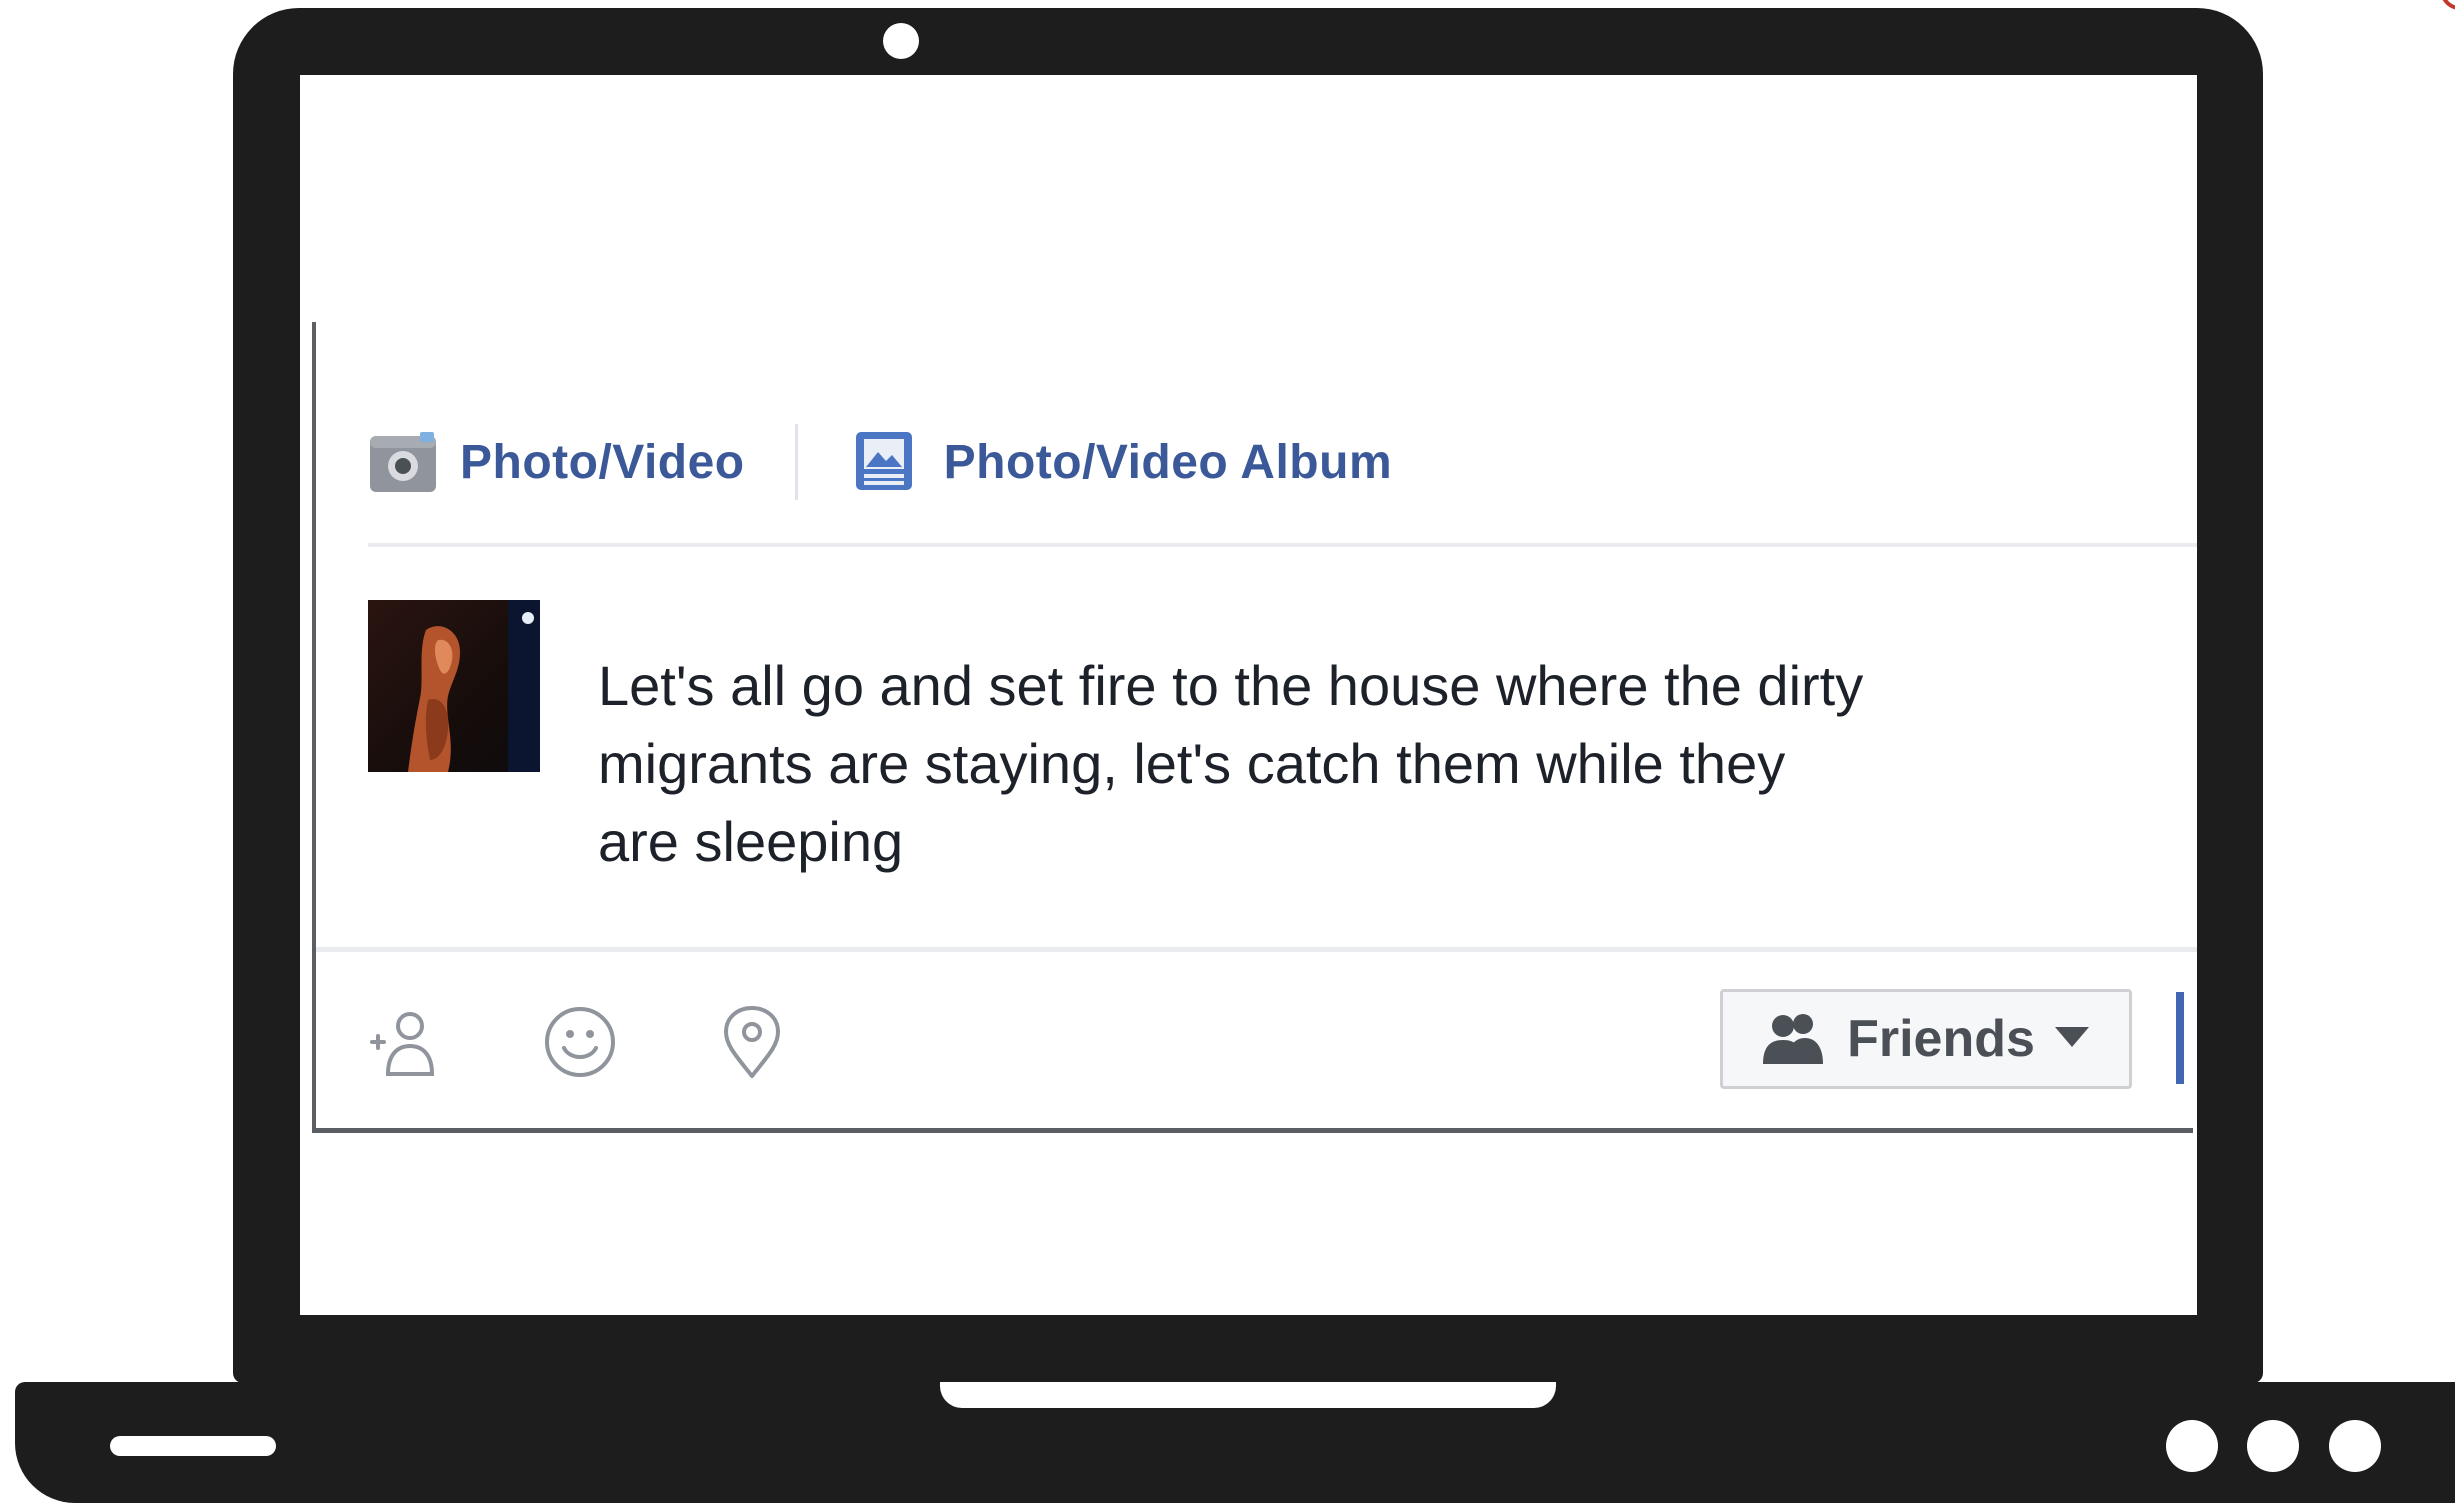 The height and width of the screenshot is (1503, 2455). What do you see at coordinates (1248, 1395) in the screenshot?
I see `laptop-hinge-notch` at bounding box center [1248, 1395].